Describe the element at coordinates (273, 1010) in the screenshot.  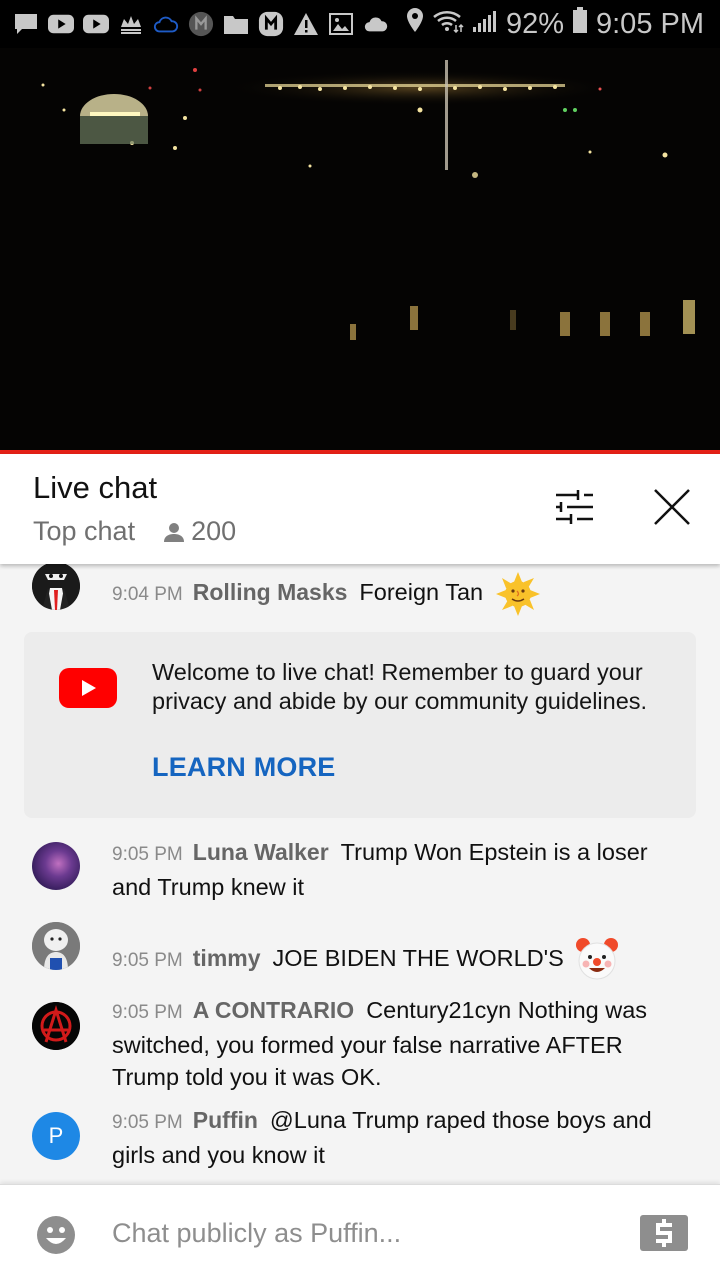
I see `message-author: A CONTRARIO` at that location.